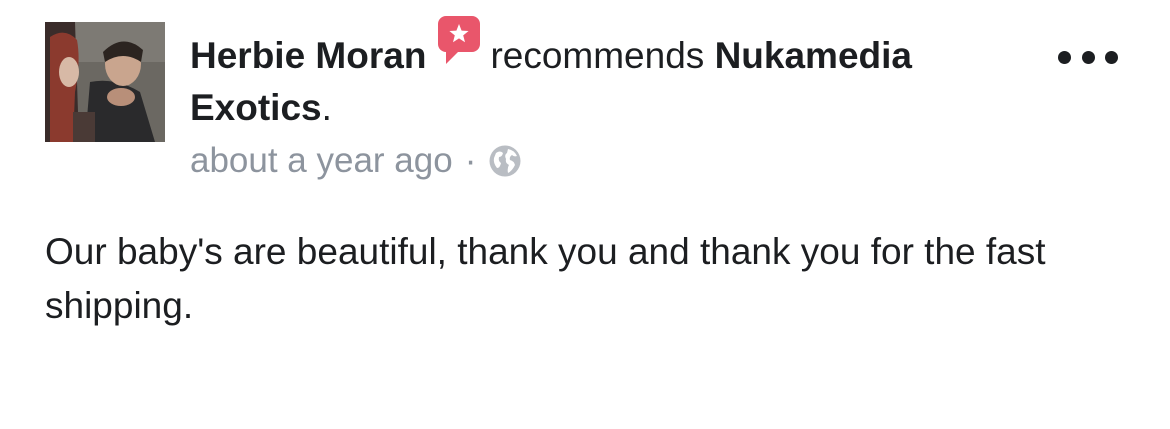  Describe the element at coordinates (326, 107) in the screenshot. I see `header-punctuation: .` at that location.